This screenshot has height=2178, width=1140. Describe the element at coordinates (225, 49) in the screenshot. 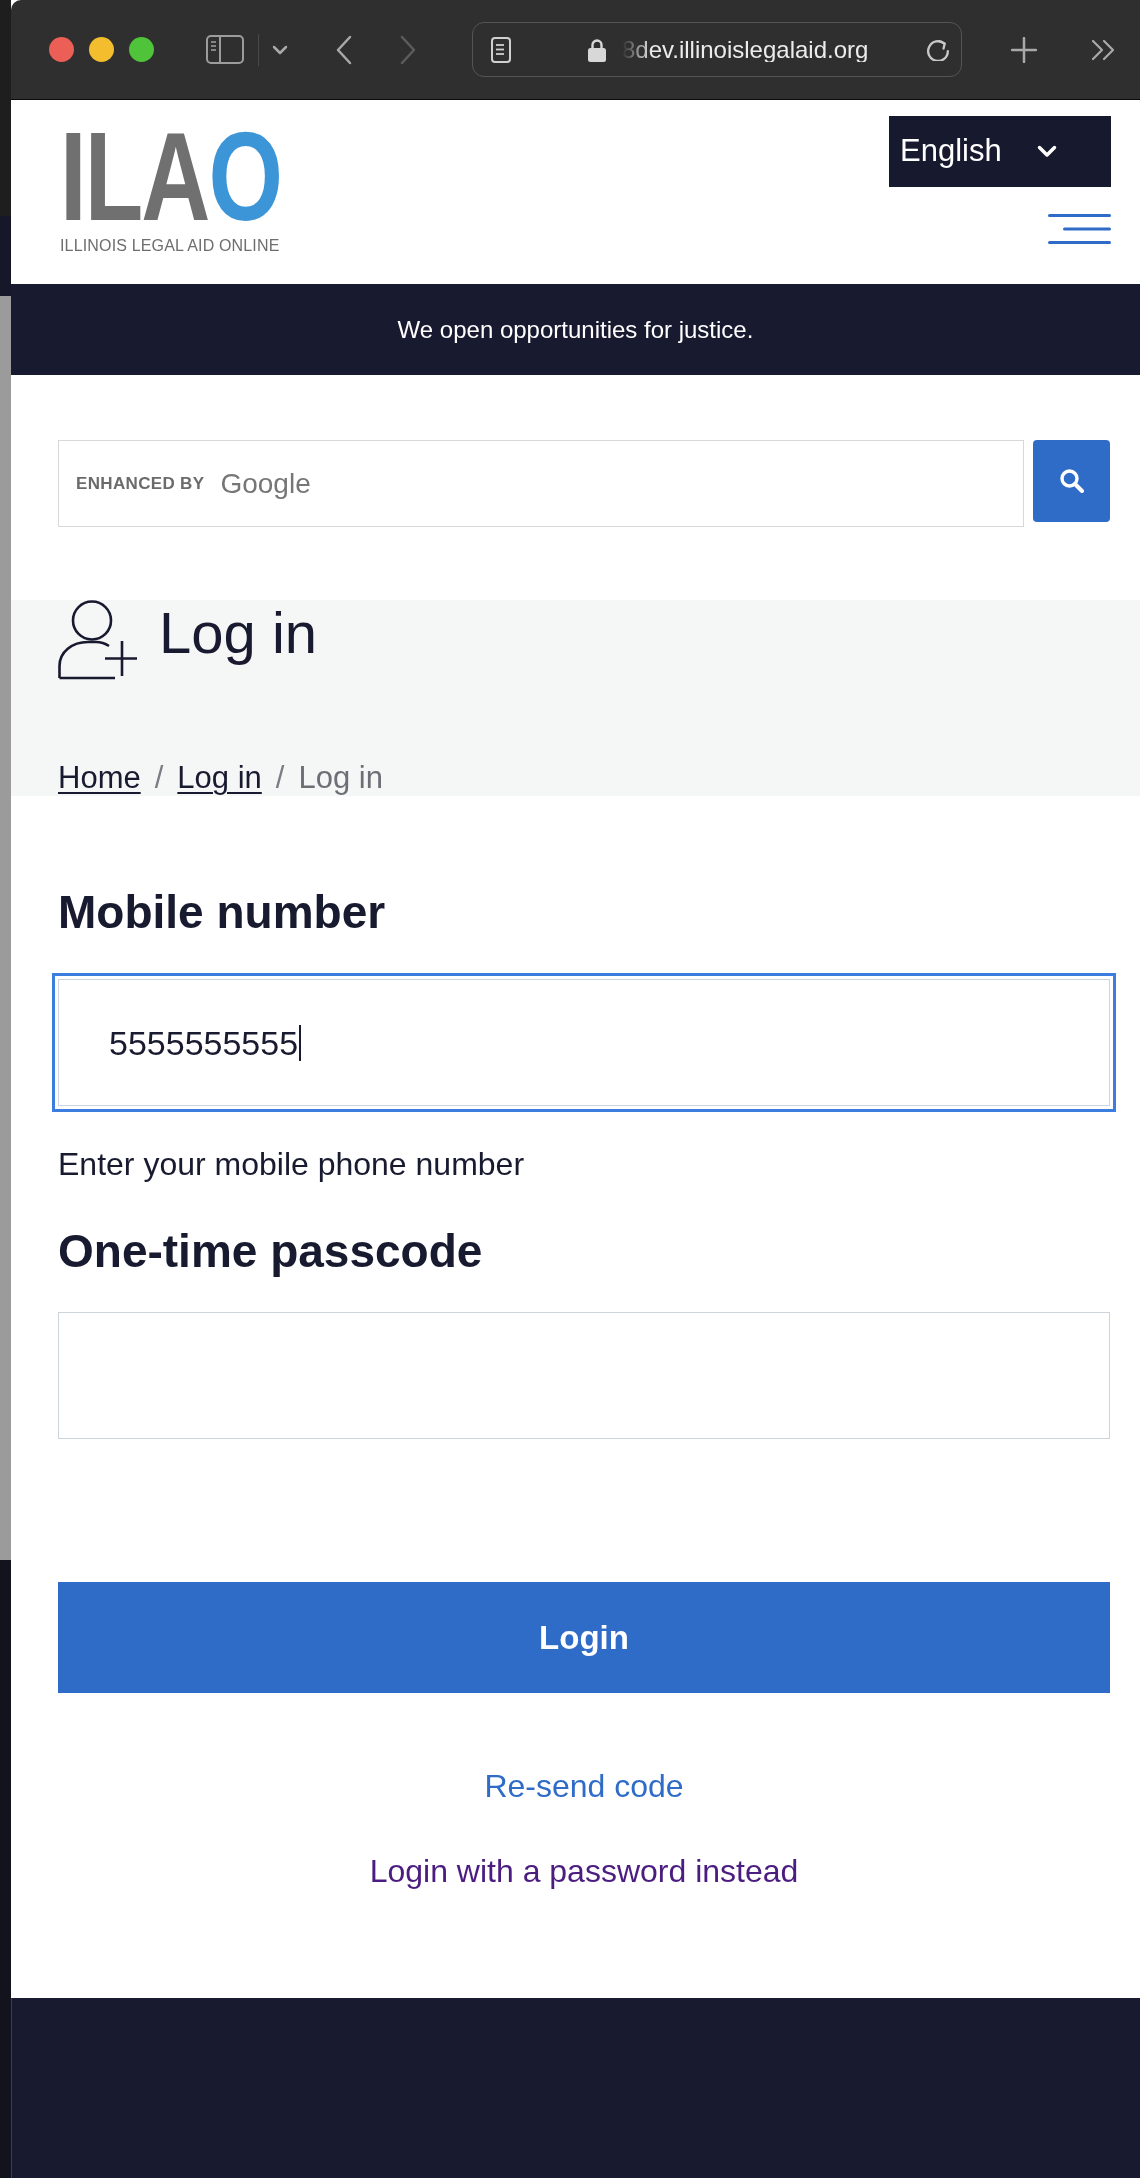

I see `sidebar-icon` at that location.